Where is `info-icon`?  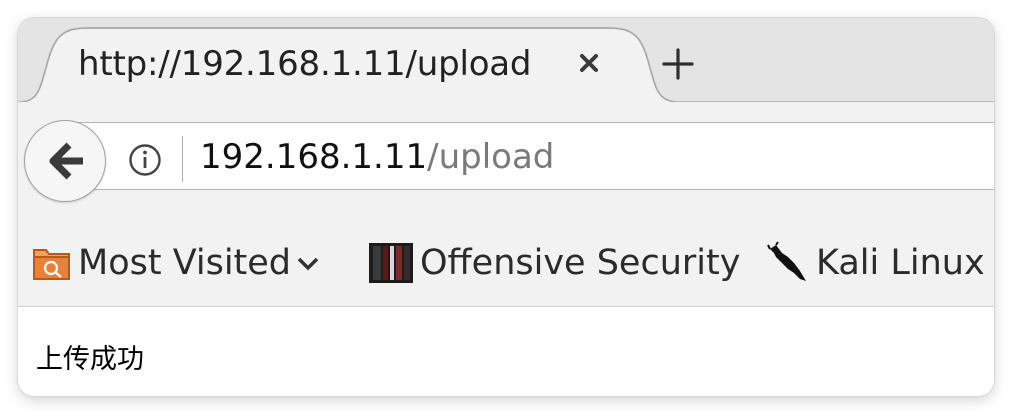 info-icon is located at coordinates (145, 160).